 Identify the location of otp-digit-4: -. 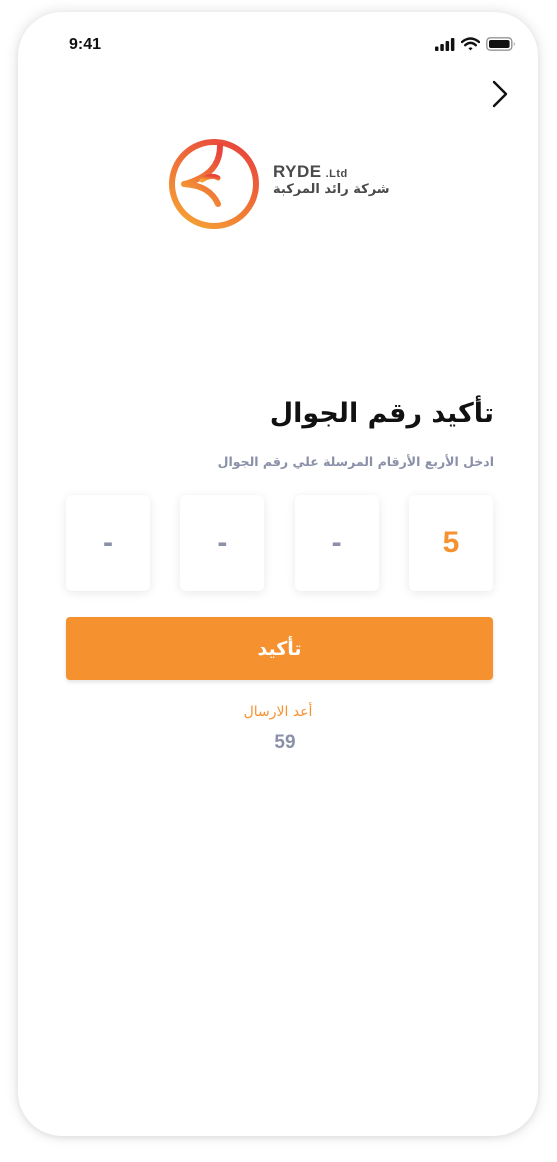
(108, 543).